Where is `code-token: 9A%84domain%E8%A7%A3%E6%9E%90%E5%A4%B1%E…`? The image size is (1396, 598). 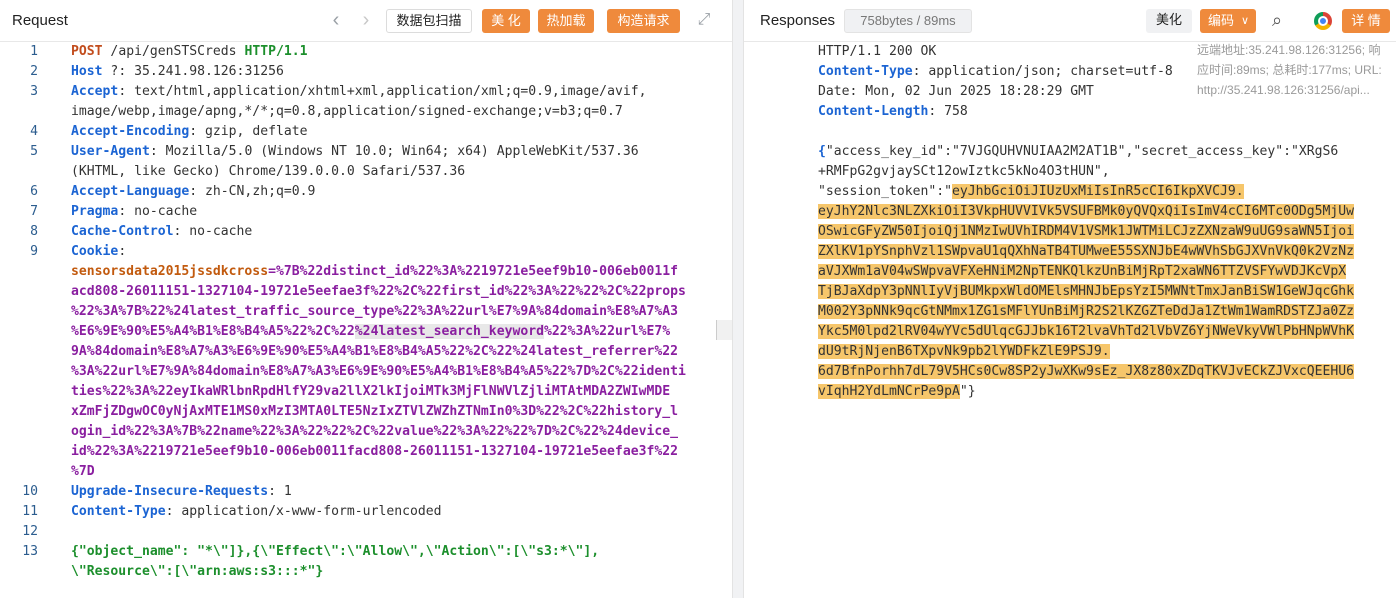
code-token: 9A%84domain%E8%A7%A3%E6%9E%90%E5%A4%B1%E… is located at coordinates (374, 351).